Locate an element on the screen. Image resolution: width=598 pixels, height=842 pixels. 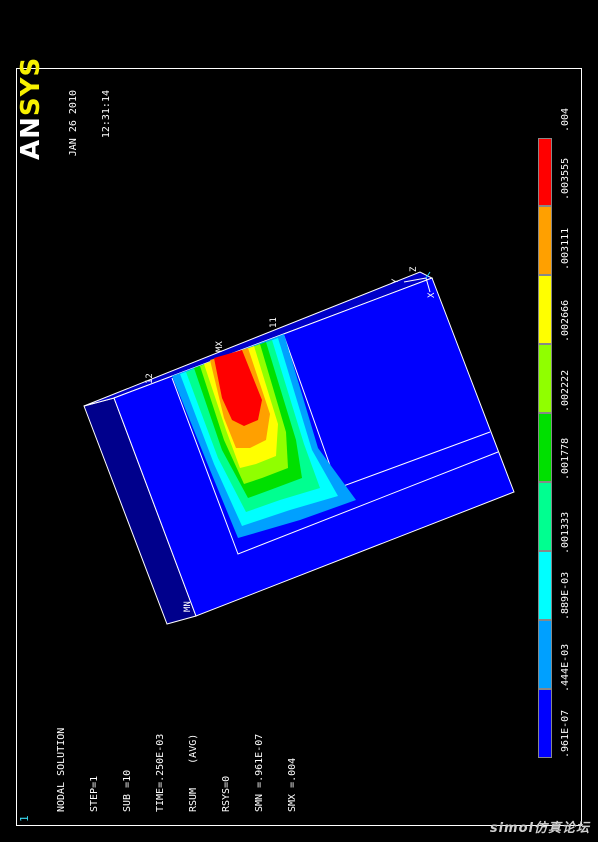
triad-label-y: Y is located at coordinates (396, 281).